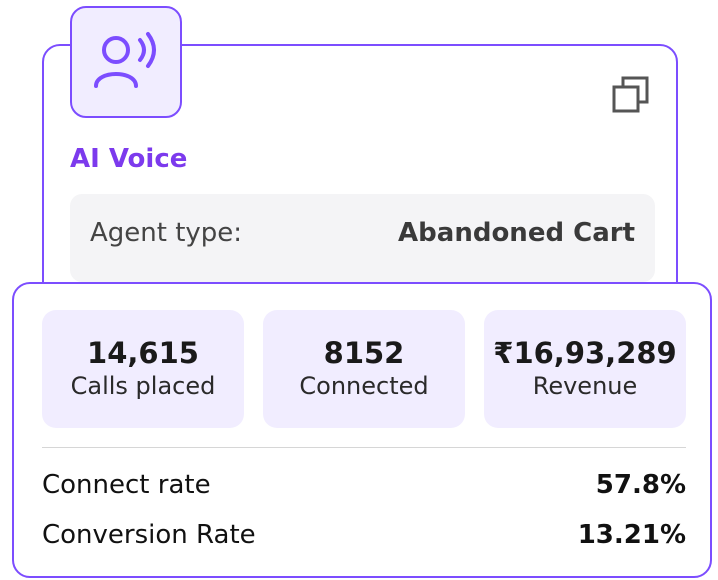 Image resolution: width=718 pixels, height=580 pixels. I want to click on agent-icon-box, so click(126, 62).